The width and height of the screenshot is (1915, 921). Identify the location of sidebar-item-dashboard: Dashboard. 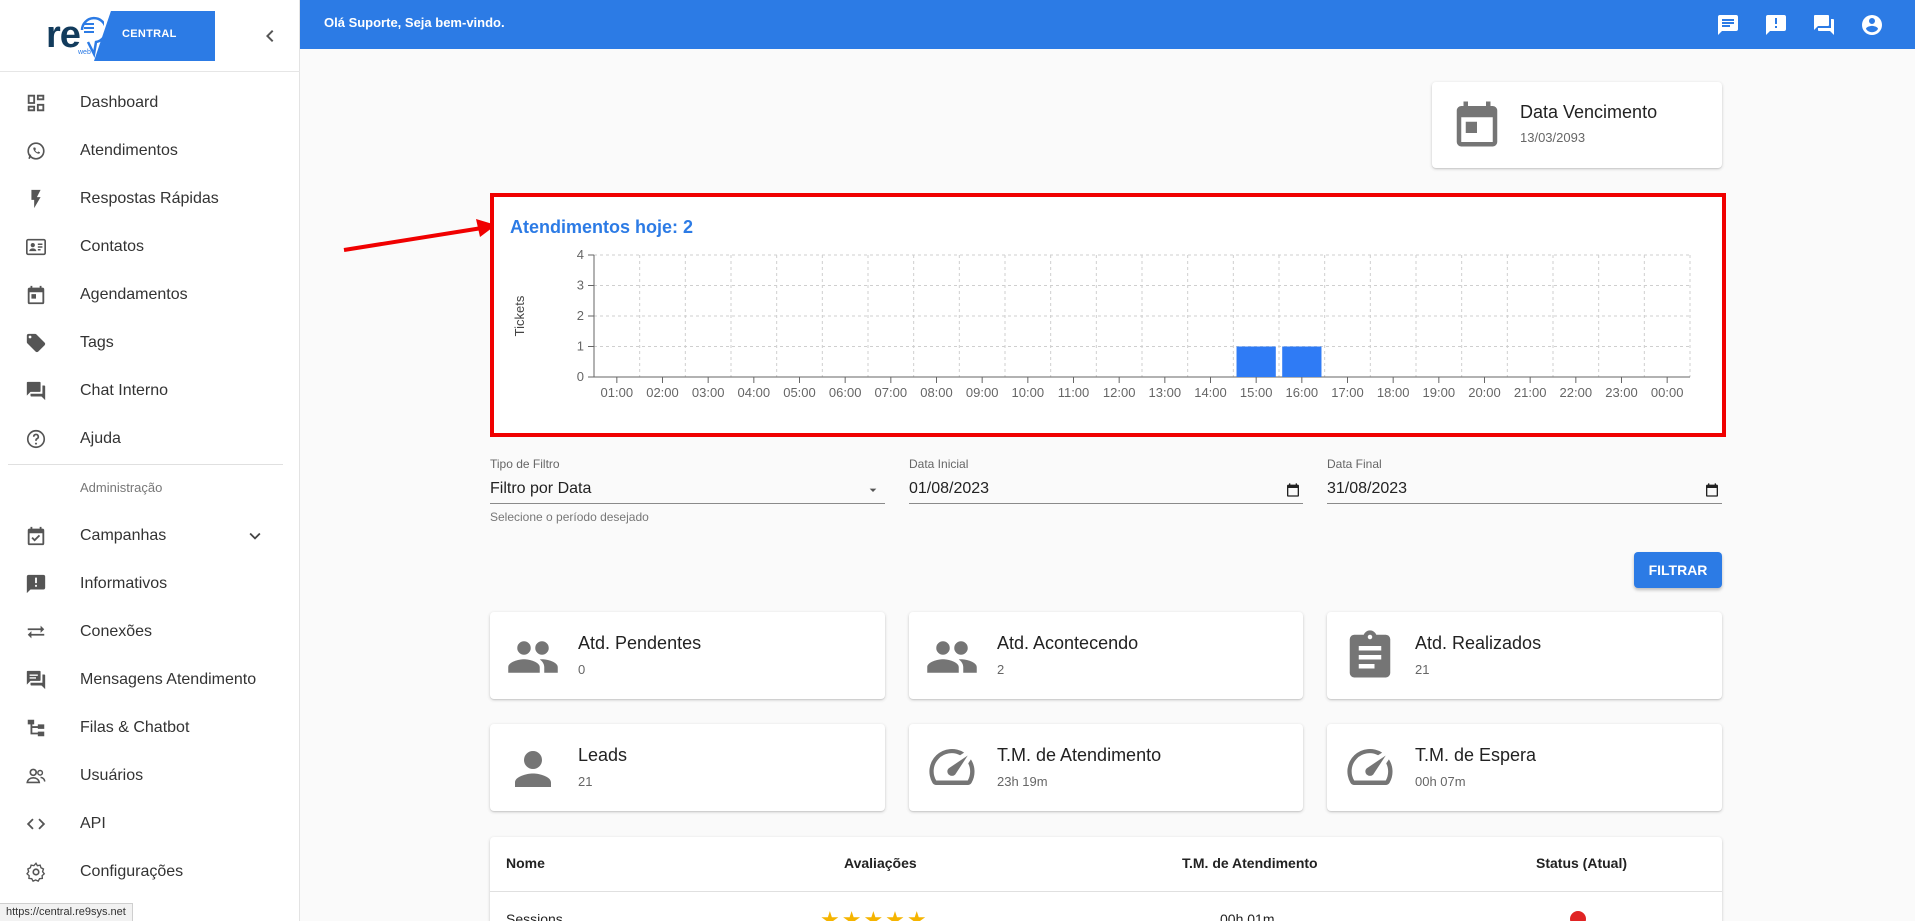
(150, 103).